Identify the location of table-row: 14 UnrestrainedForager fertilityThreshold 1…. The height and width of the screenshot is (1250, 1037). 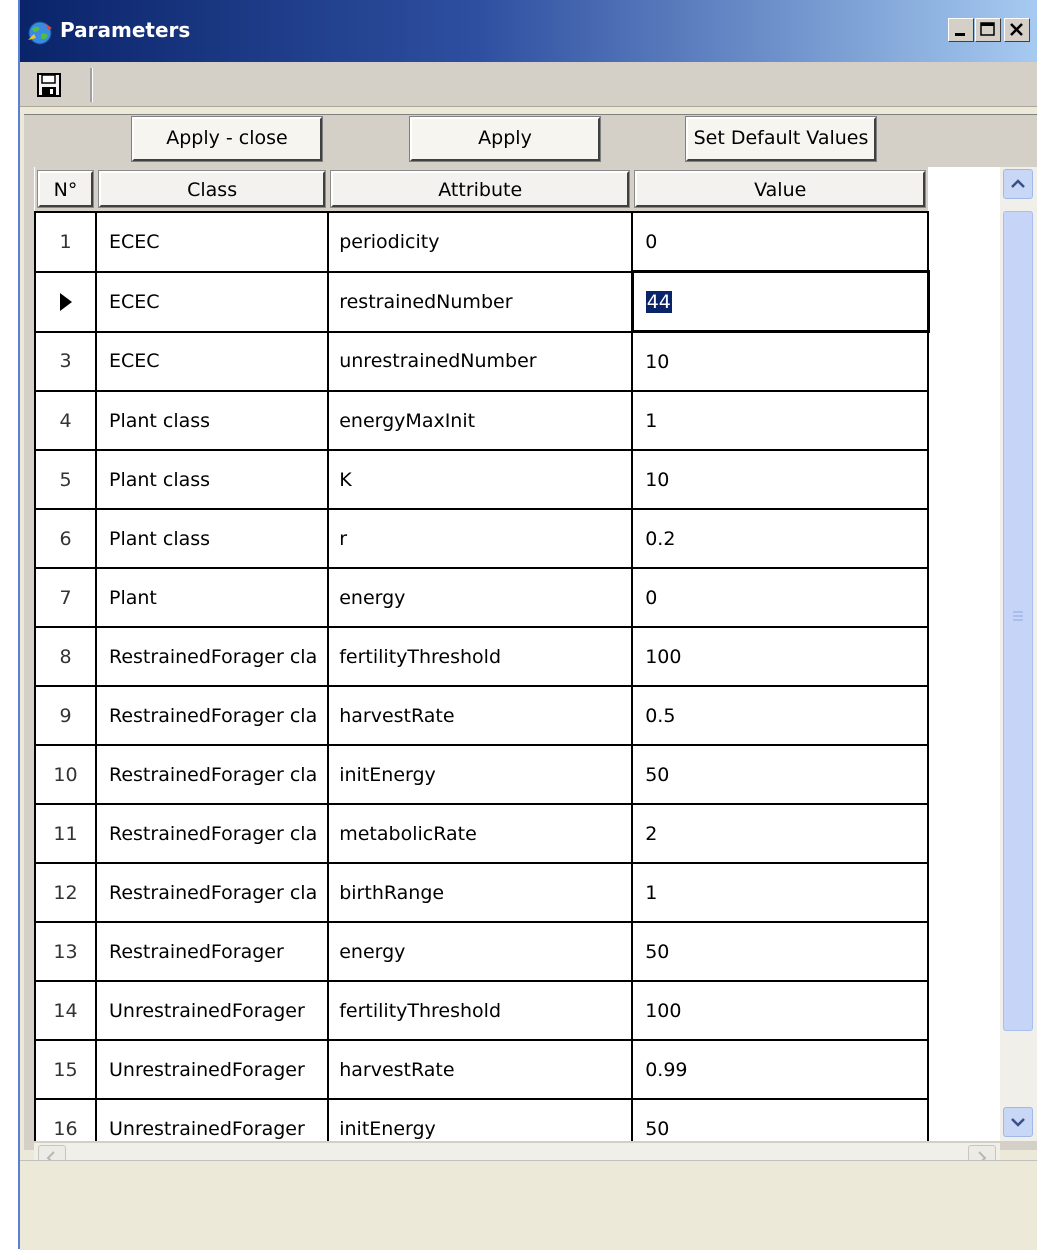
(482, 1010).